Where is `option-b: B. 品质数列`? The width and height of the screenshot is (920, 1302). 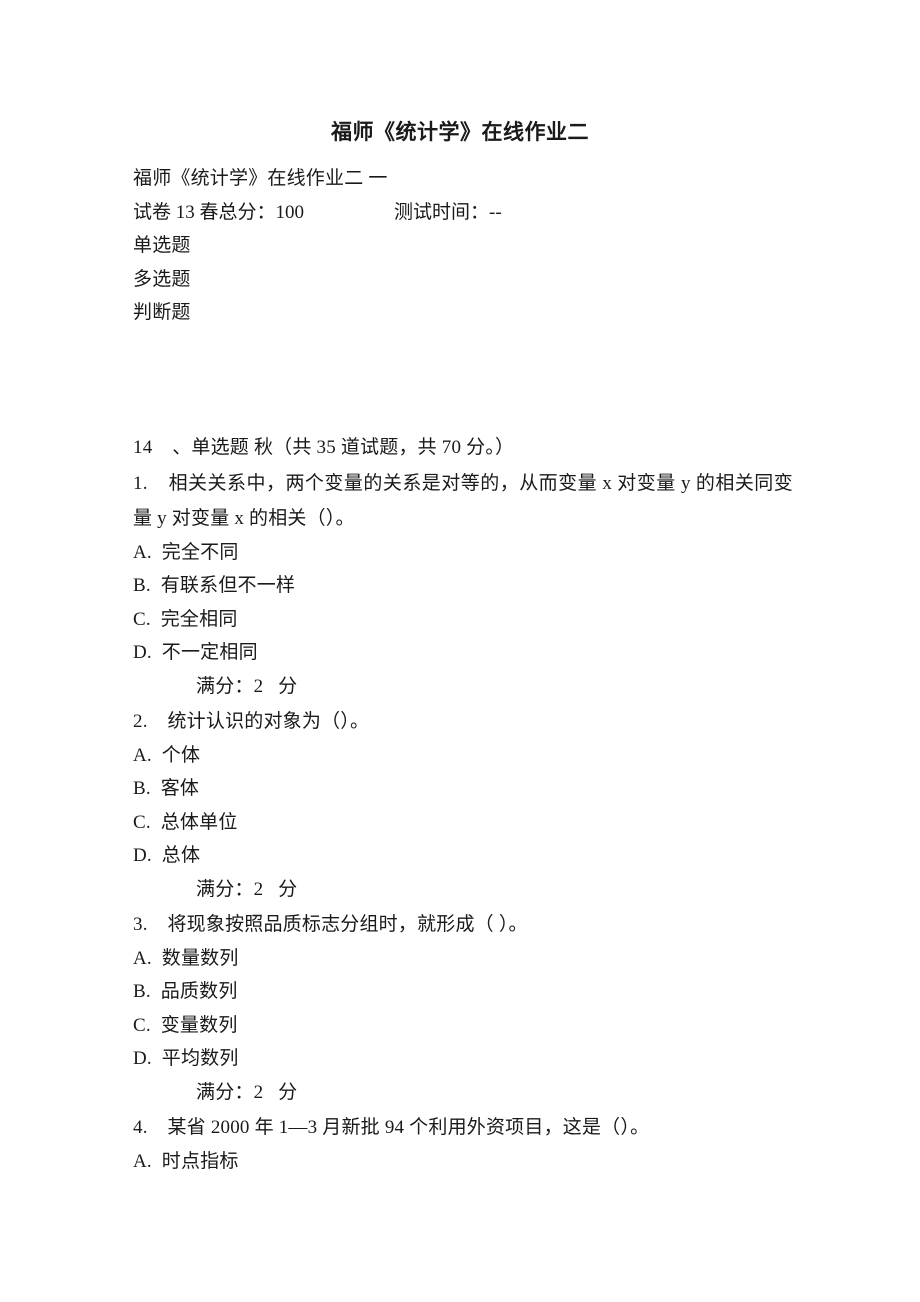 option-b: B. 品质数列 is located at coordinates (463, 992).